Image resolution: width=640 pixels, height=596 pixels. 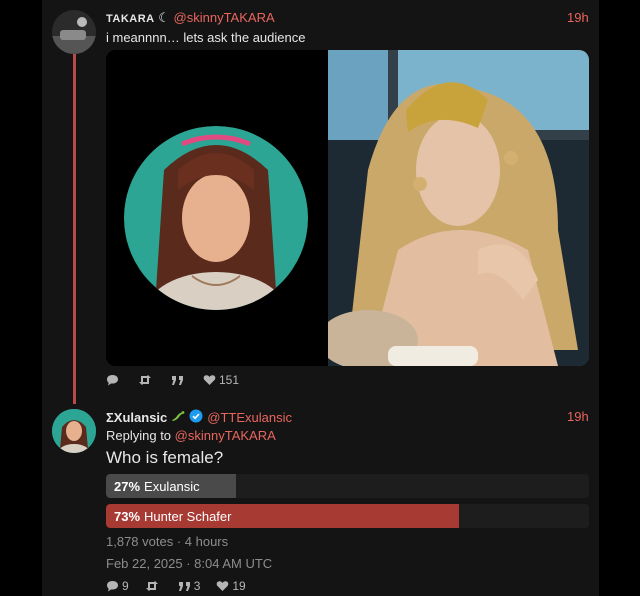 What do you see at coordinates (139, 435) in the screenshot?
I see `replying-prefix: Replying to` at bounding box center [139, 435].